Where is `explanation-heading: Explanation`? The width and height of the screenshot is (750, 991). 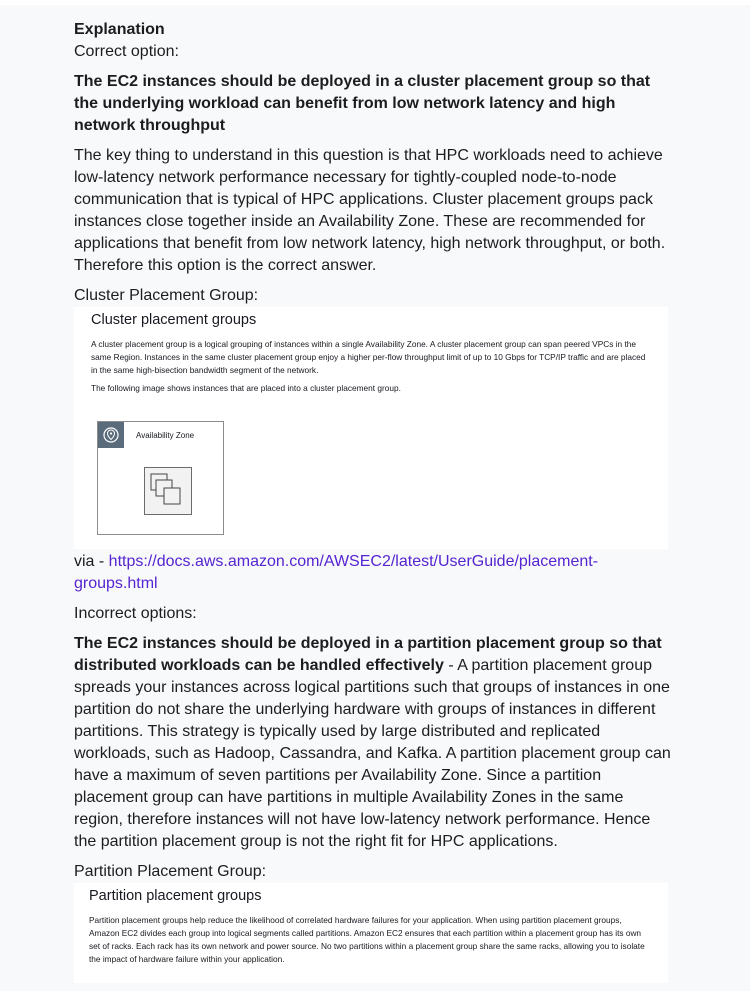 explanation-heading: Explanation is located at coordinates (119, 29).